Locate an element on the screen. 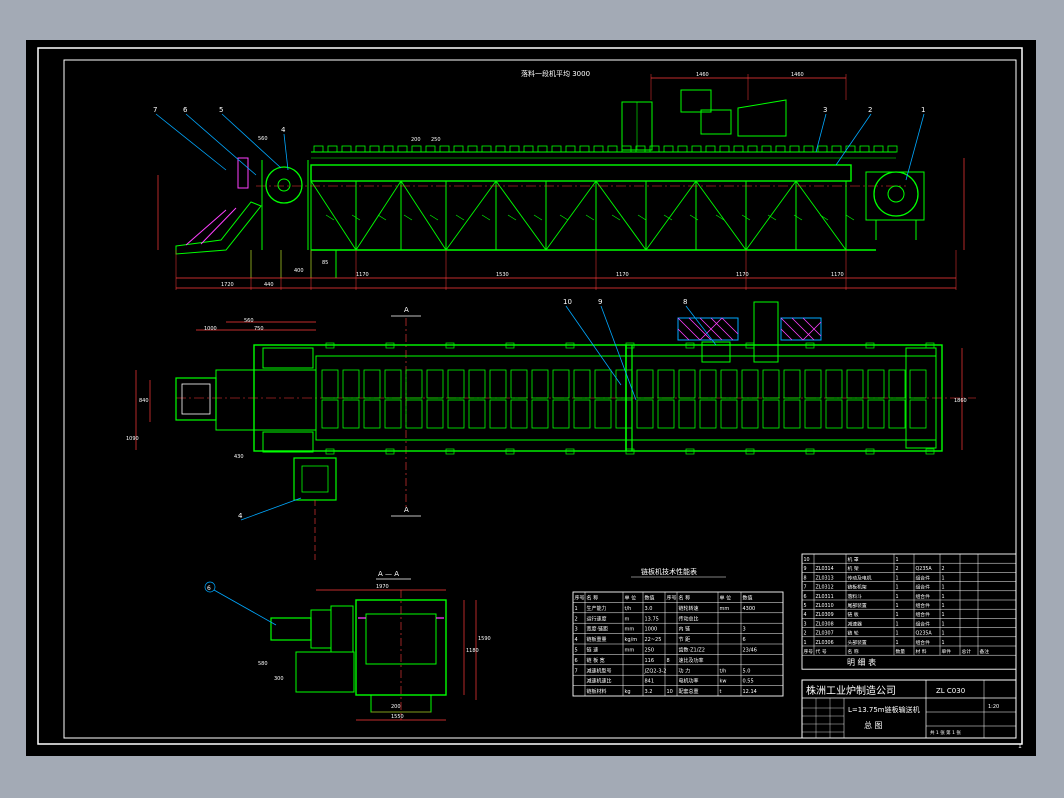 This screenshot has width=1064, height=798. tech-cell: 23/46 is located at coordinates (750, 651).